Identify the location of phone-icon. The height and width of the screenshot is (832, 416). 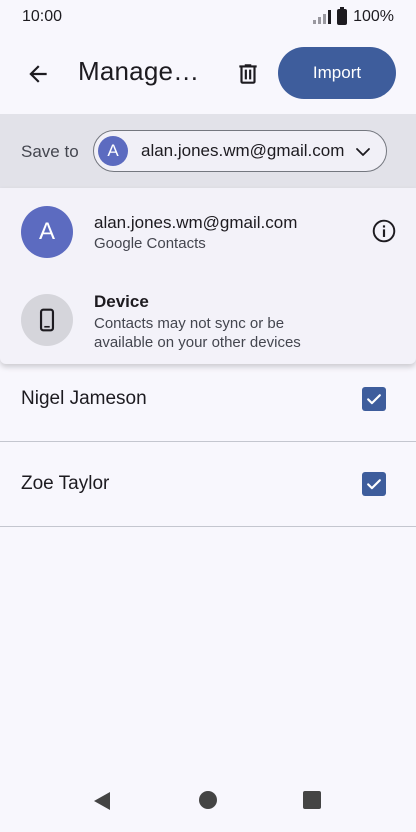
(47, 320).